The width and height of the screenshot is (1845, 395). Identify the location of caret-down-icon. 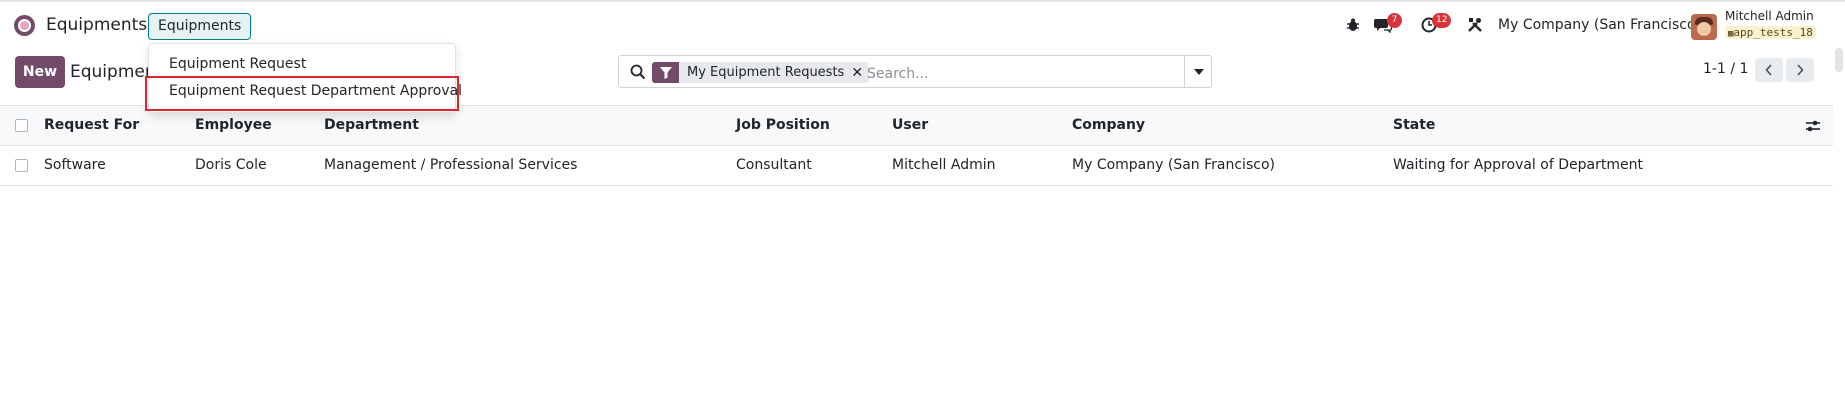
(1199, 71).